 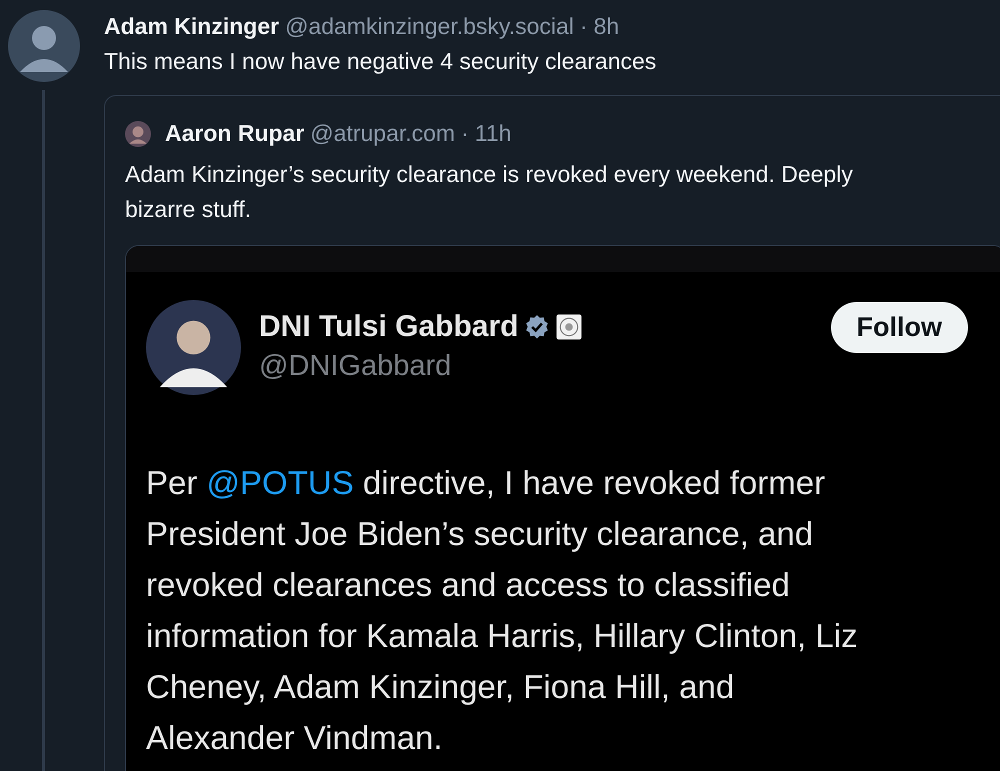 I want to click on author-handle: @adamkinzinger.bsky.social, so click(x=429, y=26).